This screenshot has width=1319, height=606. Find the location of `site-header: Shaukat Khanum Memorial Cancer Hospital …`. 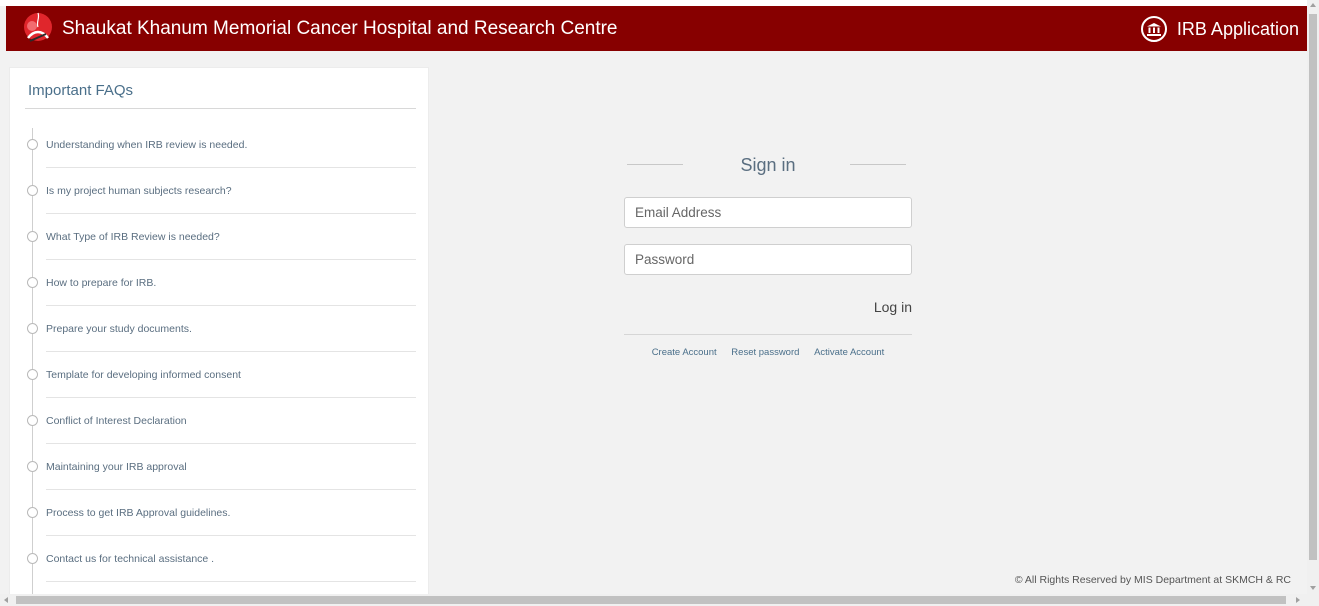

site-header: Shaukat Khanum Memorial Cancer Hospital … is located at coordinates (656, 28).